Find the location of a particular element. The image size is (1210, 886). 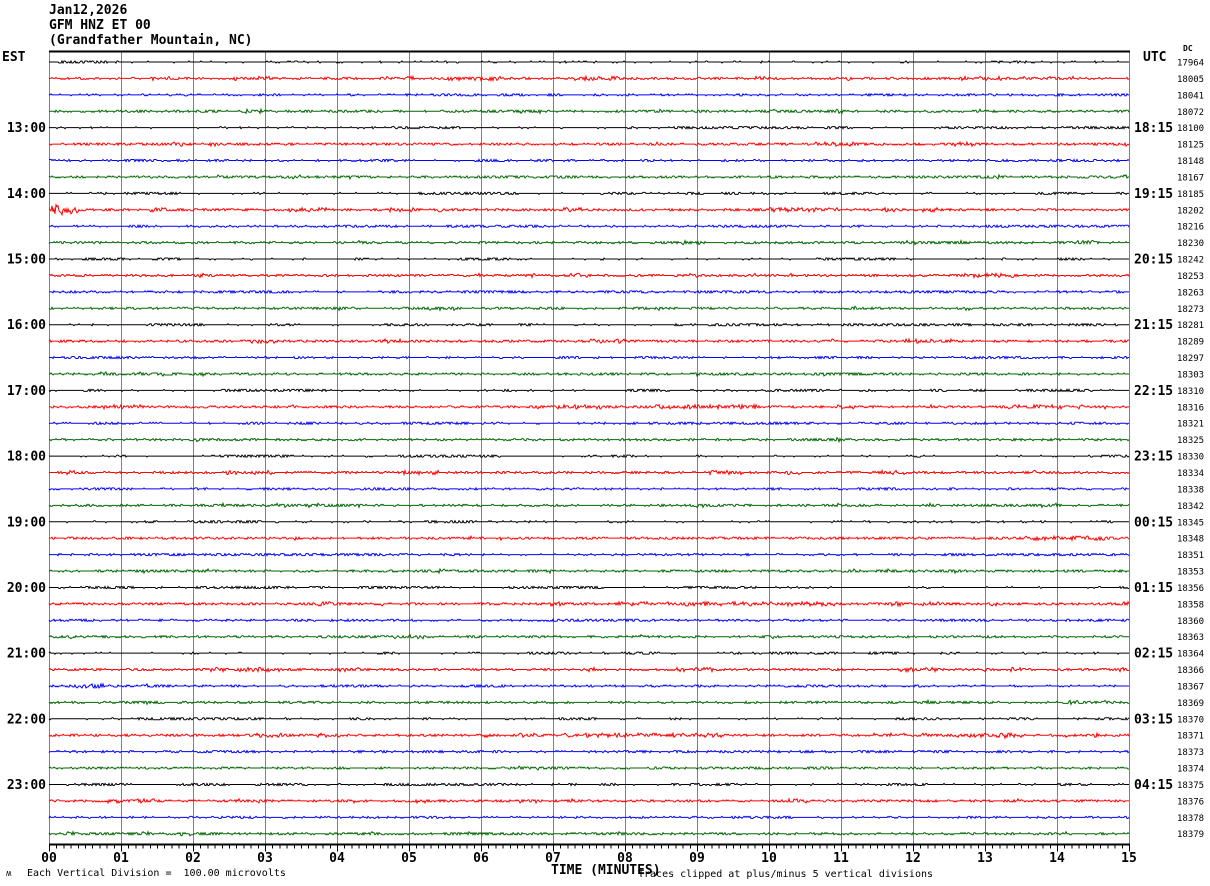

dc-value: 18351 is located at coordinates (1190, 556).